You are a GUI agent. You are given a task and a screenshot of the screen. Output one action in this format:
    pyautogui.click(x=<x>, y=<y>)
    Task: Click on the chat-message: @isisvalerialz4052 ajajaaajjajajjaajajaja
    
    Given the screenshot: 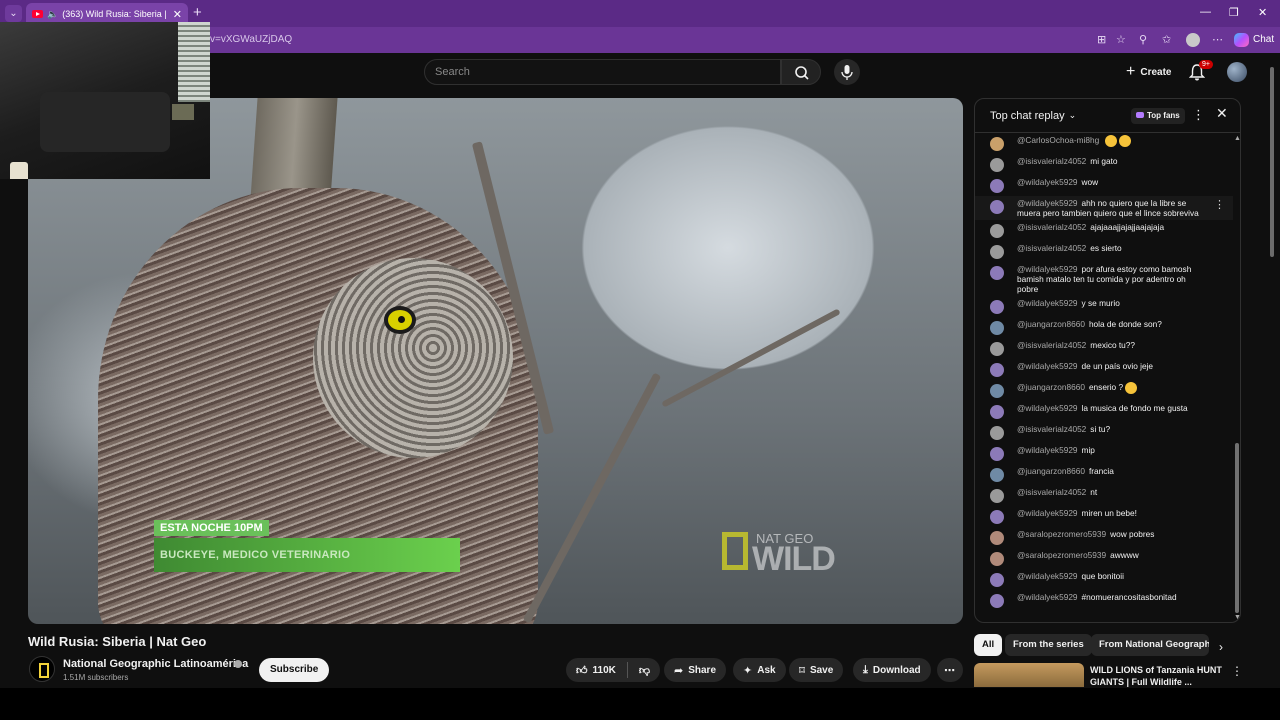 What is the action you would take?
    pyautogui.click(x=1104, y=230)
    